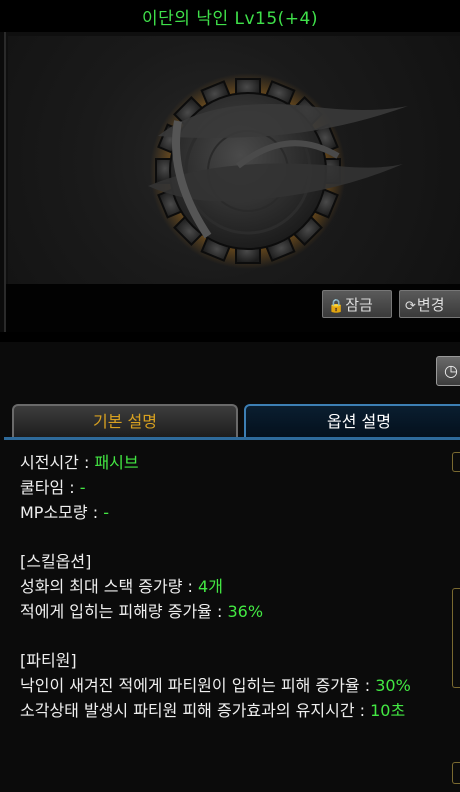  I want to click on party-option-row: 낙인이 새겨진 적에게 파티원이 입히는 피해 증가율 : 30%, so click(230, 685).